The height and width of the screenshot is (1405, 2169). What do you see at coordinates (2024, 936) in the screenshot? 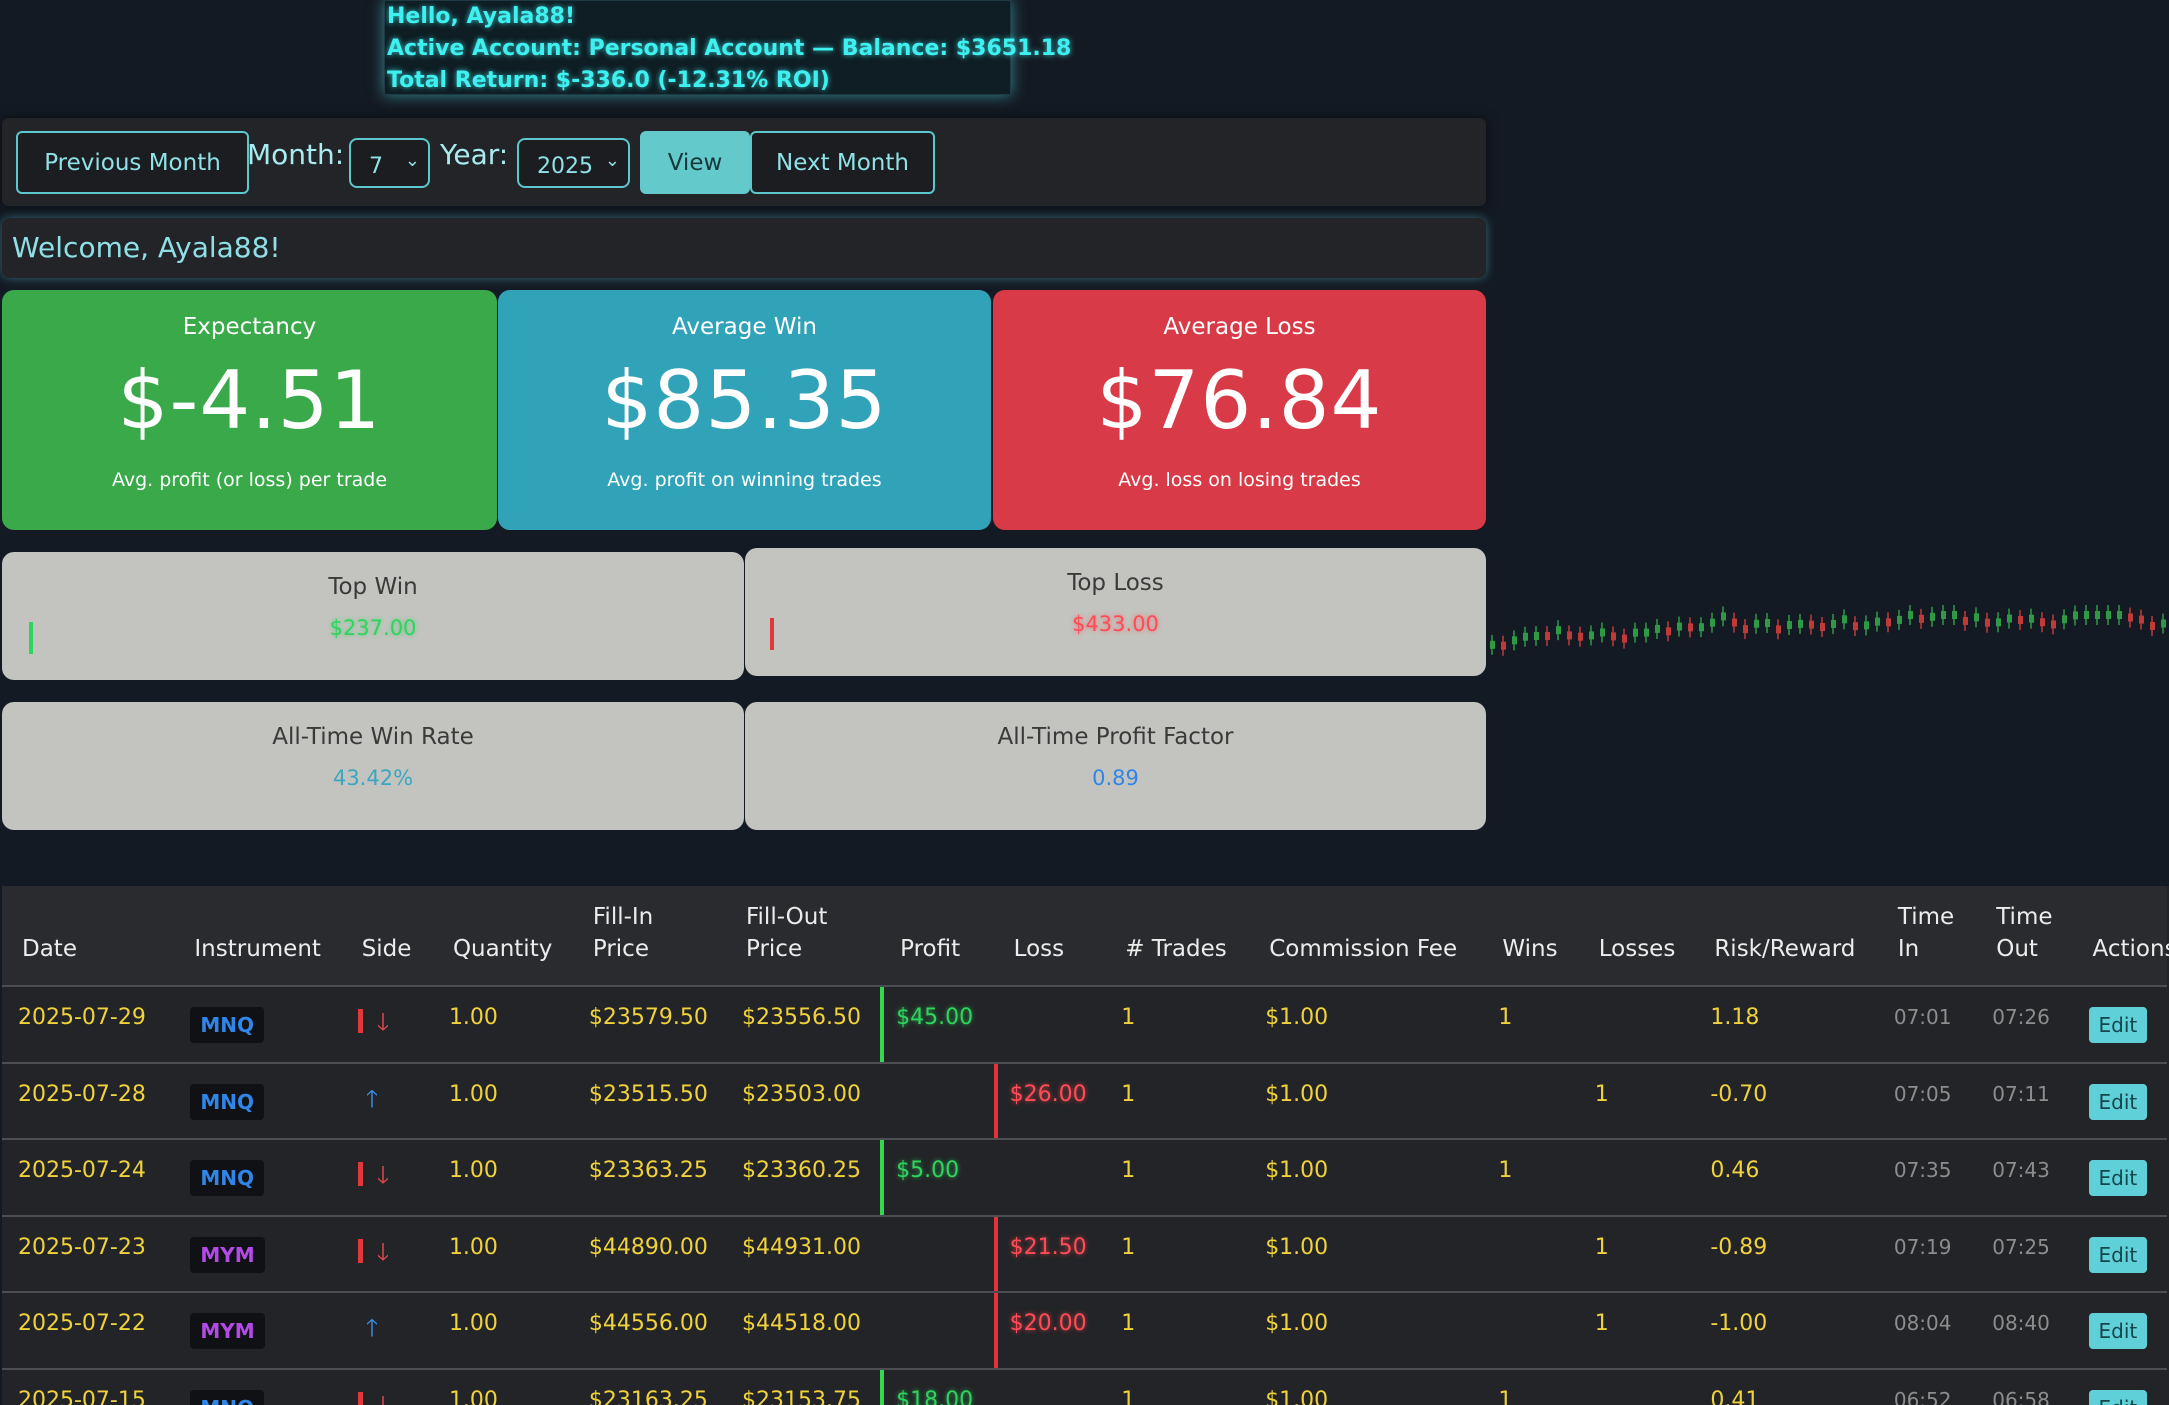
I see `header-time-out: Time Out` at bounding box center [2024, 936].